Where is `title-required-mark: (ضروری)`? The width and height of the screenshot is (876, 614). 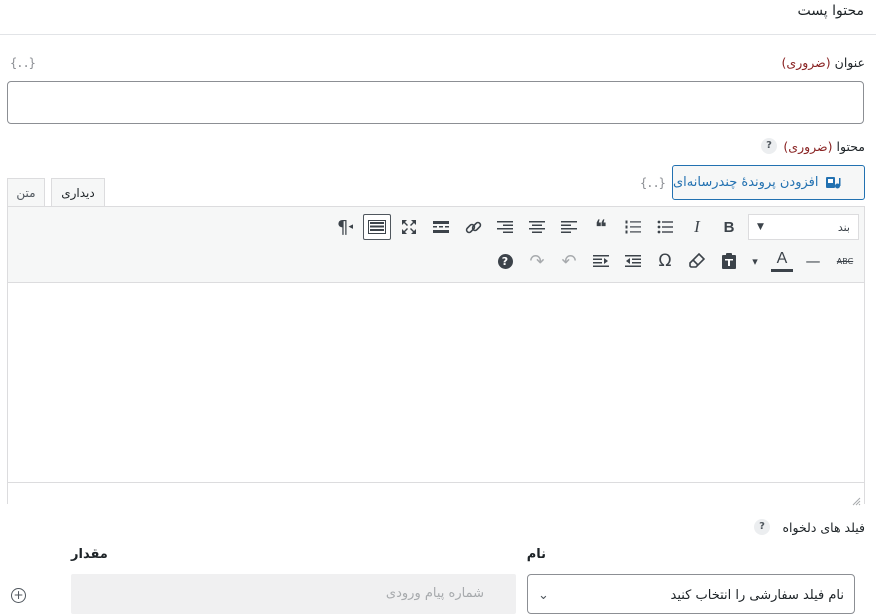
title-required-mark: (ضروری) is located at coordinates (806, 62).